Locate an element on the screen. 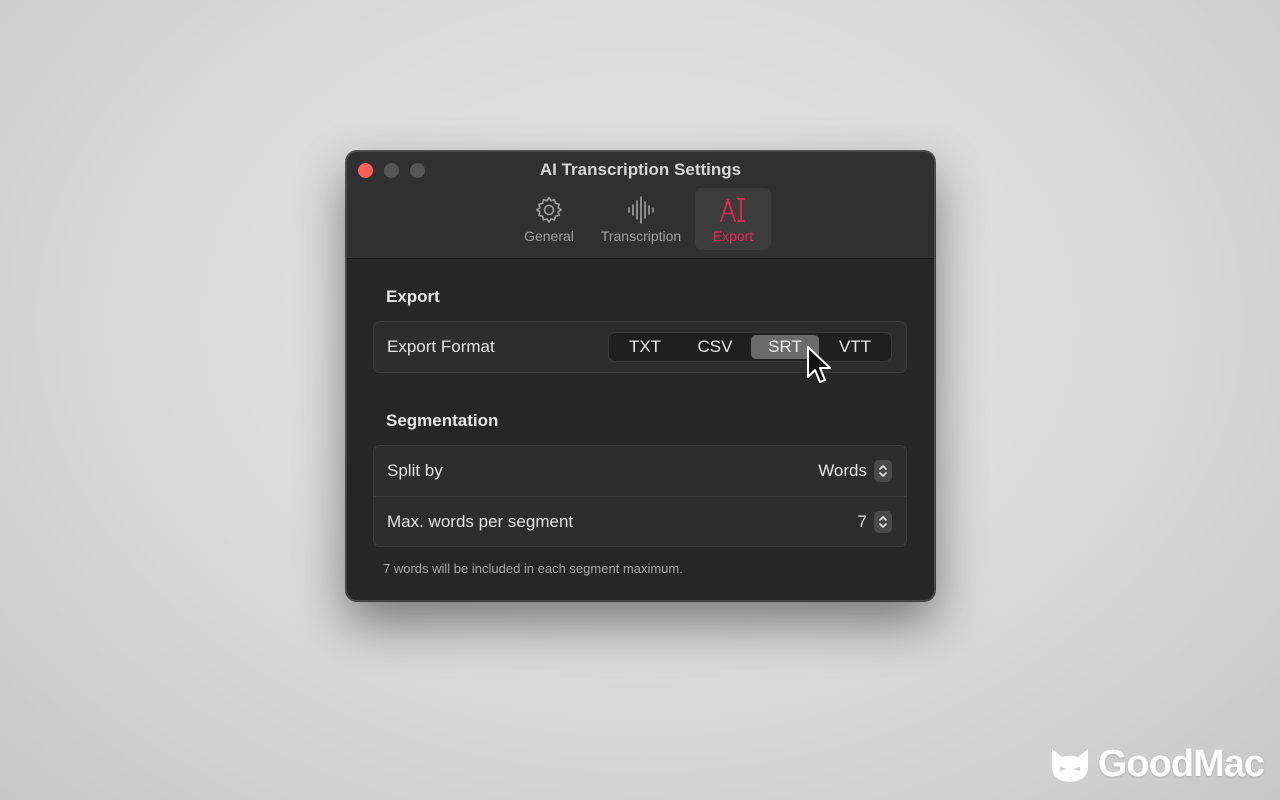 The width and height of the screenshot is (1280, 800). tab-general: General is located at coordinates (549, 219).